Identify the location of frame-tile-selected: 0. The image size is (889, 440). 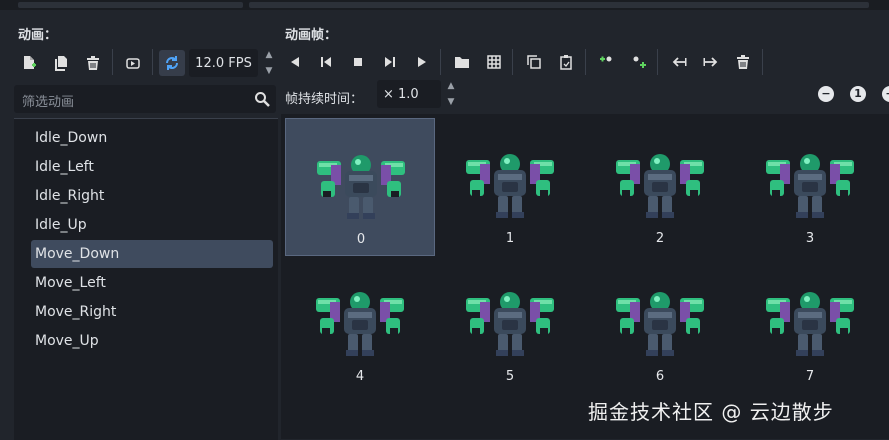
(360, 187).